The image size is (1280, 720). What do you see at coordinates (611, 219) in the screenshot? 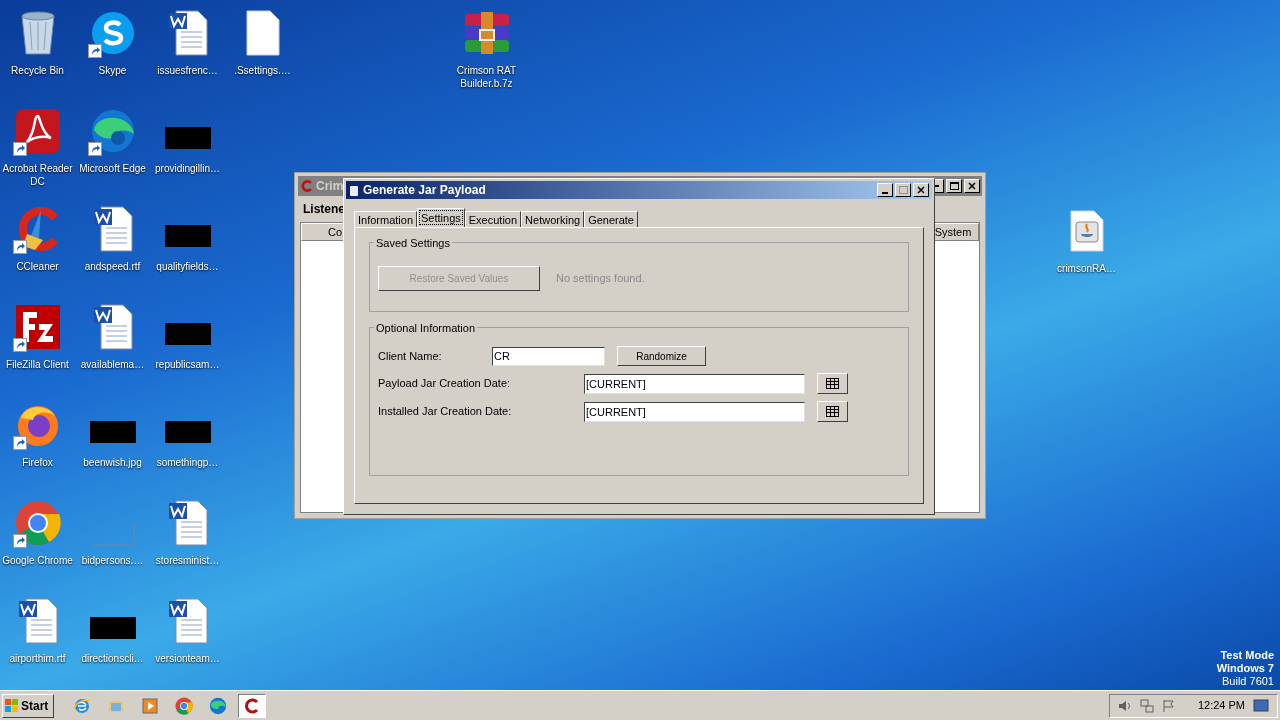
I see `tab: Generate` at bounding box center [611, 219].